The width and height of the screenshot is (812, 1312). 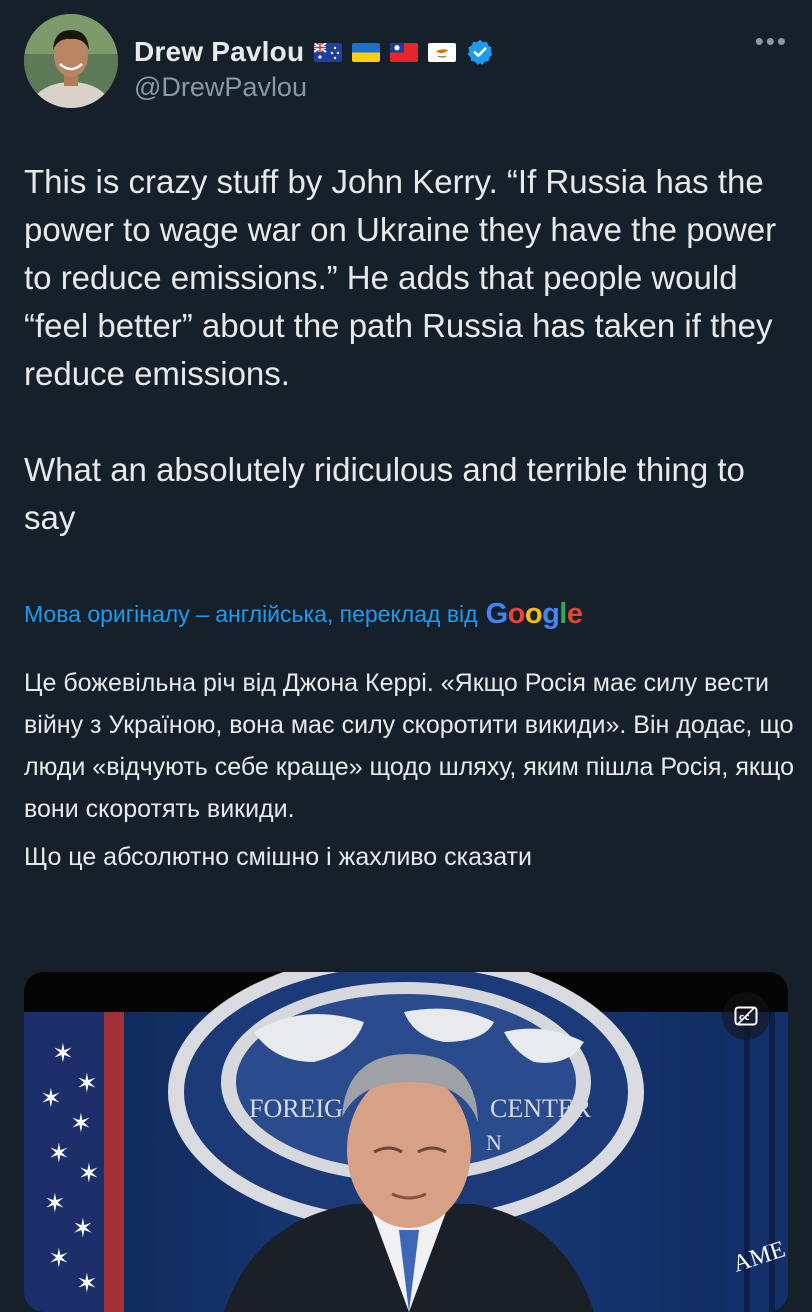 What do you see at coordinates (366, 52) in the screenshot?
I see `ukraine-flag-icon` at bounding box center [366, 52].